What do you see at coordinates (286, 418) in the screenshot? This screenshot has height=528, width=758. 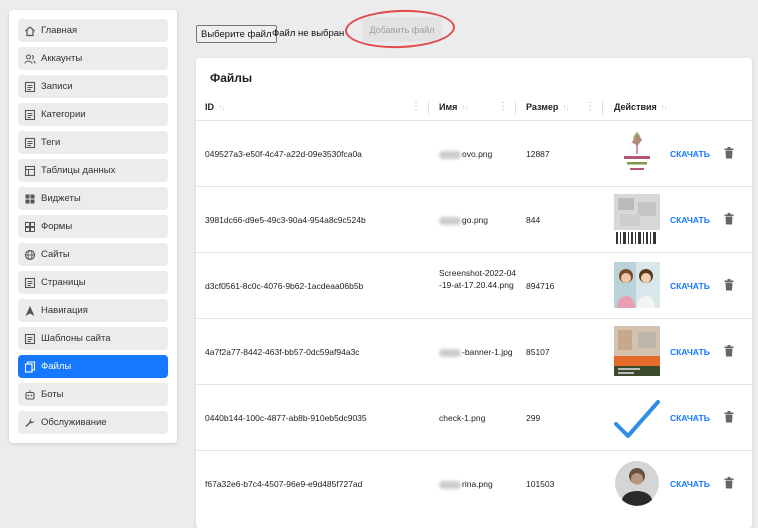 I see `file-id: 0440b144-100c-4877-ab8b-910eb5dc9035` at bounding box center [286, 418].